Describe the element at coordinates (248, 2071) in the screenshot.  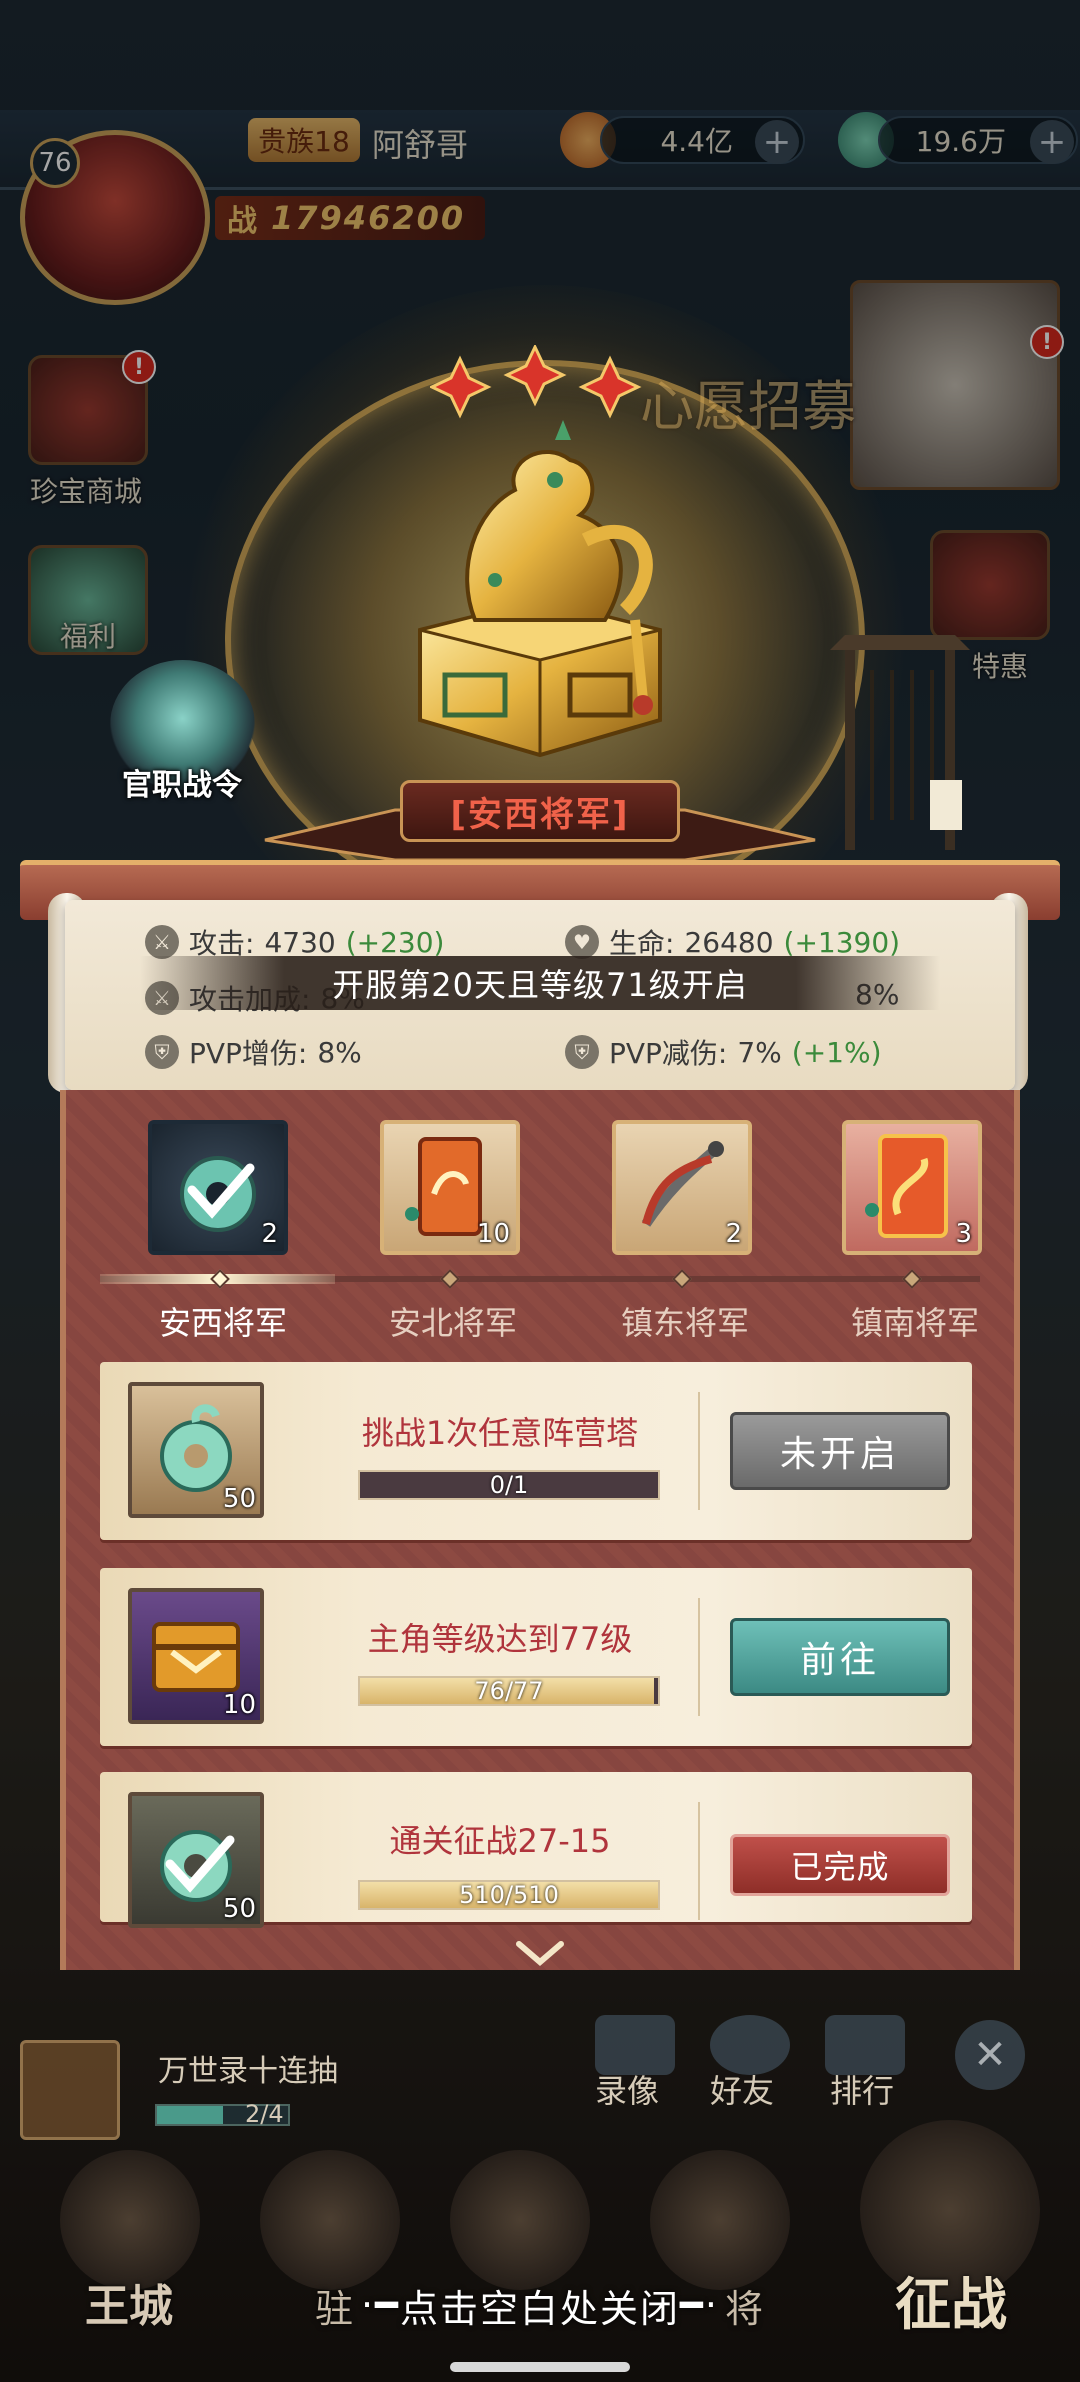
I see `gacha-label: 万世录十连抽` at that location.